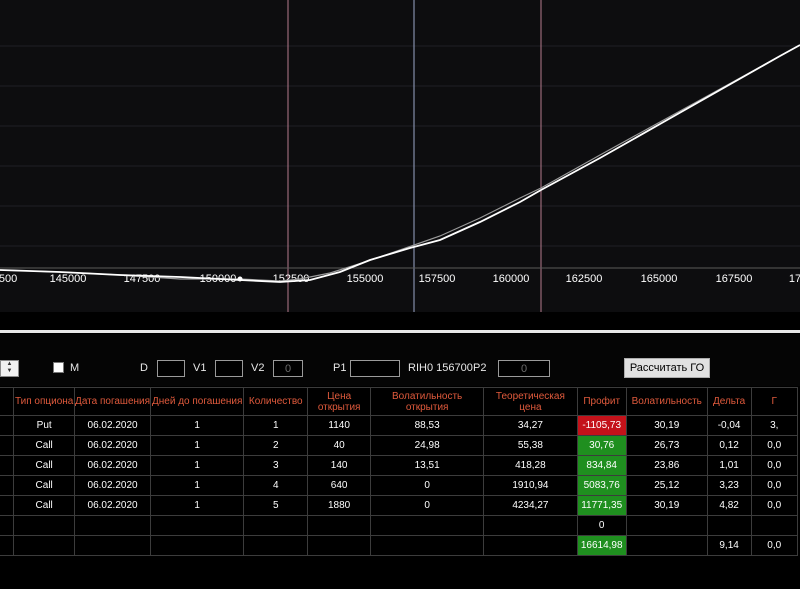 The width and height of the screenshot is (800, 589). Describe the element at coordinates (666, 485) in the screenshot. I see `table-cell: 25,12` at that location.